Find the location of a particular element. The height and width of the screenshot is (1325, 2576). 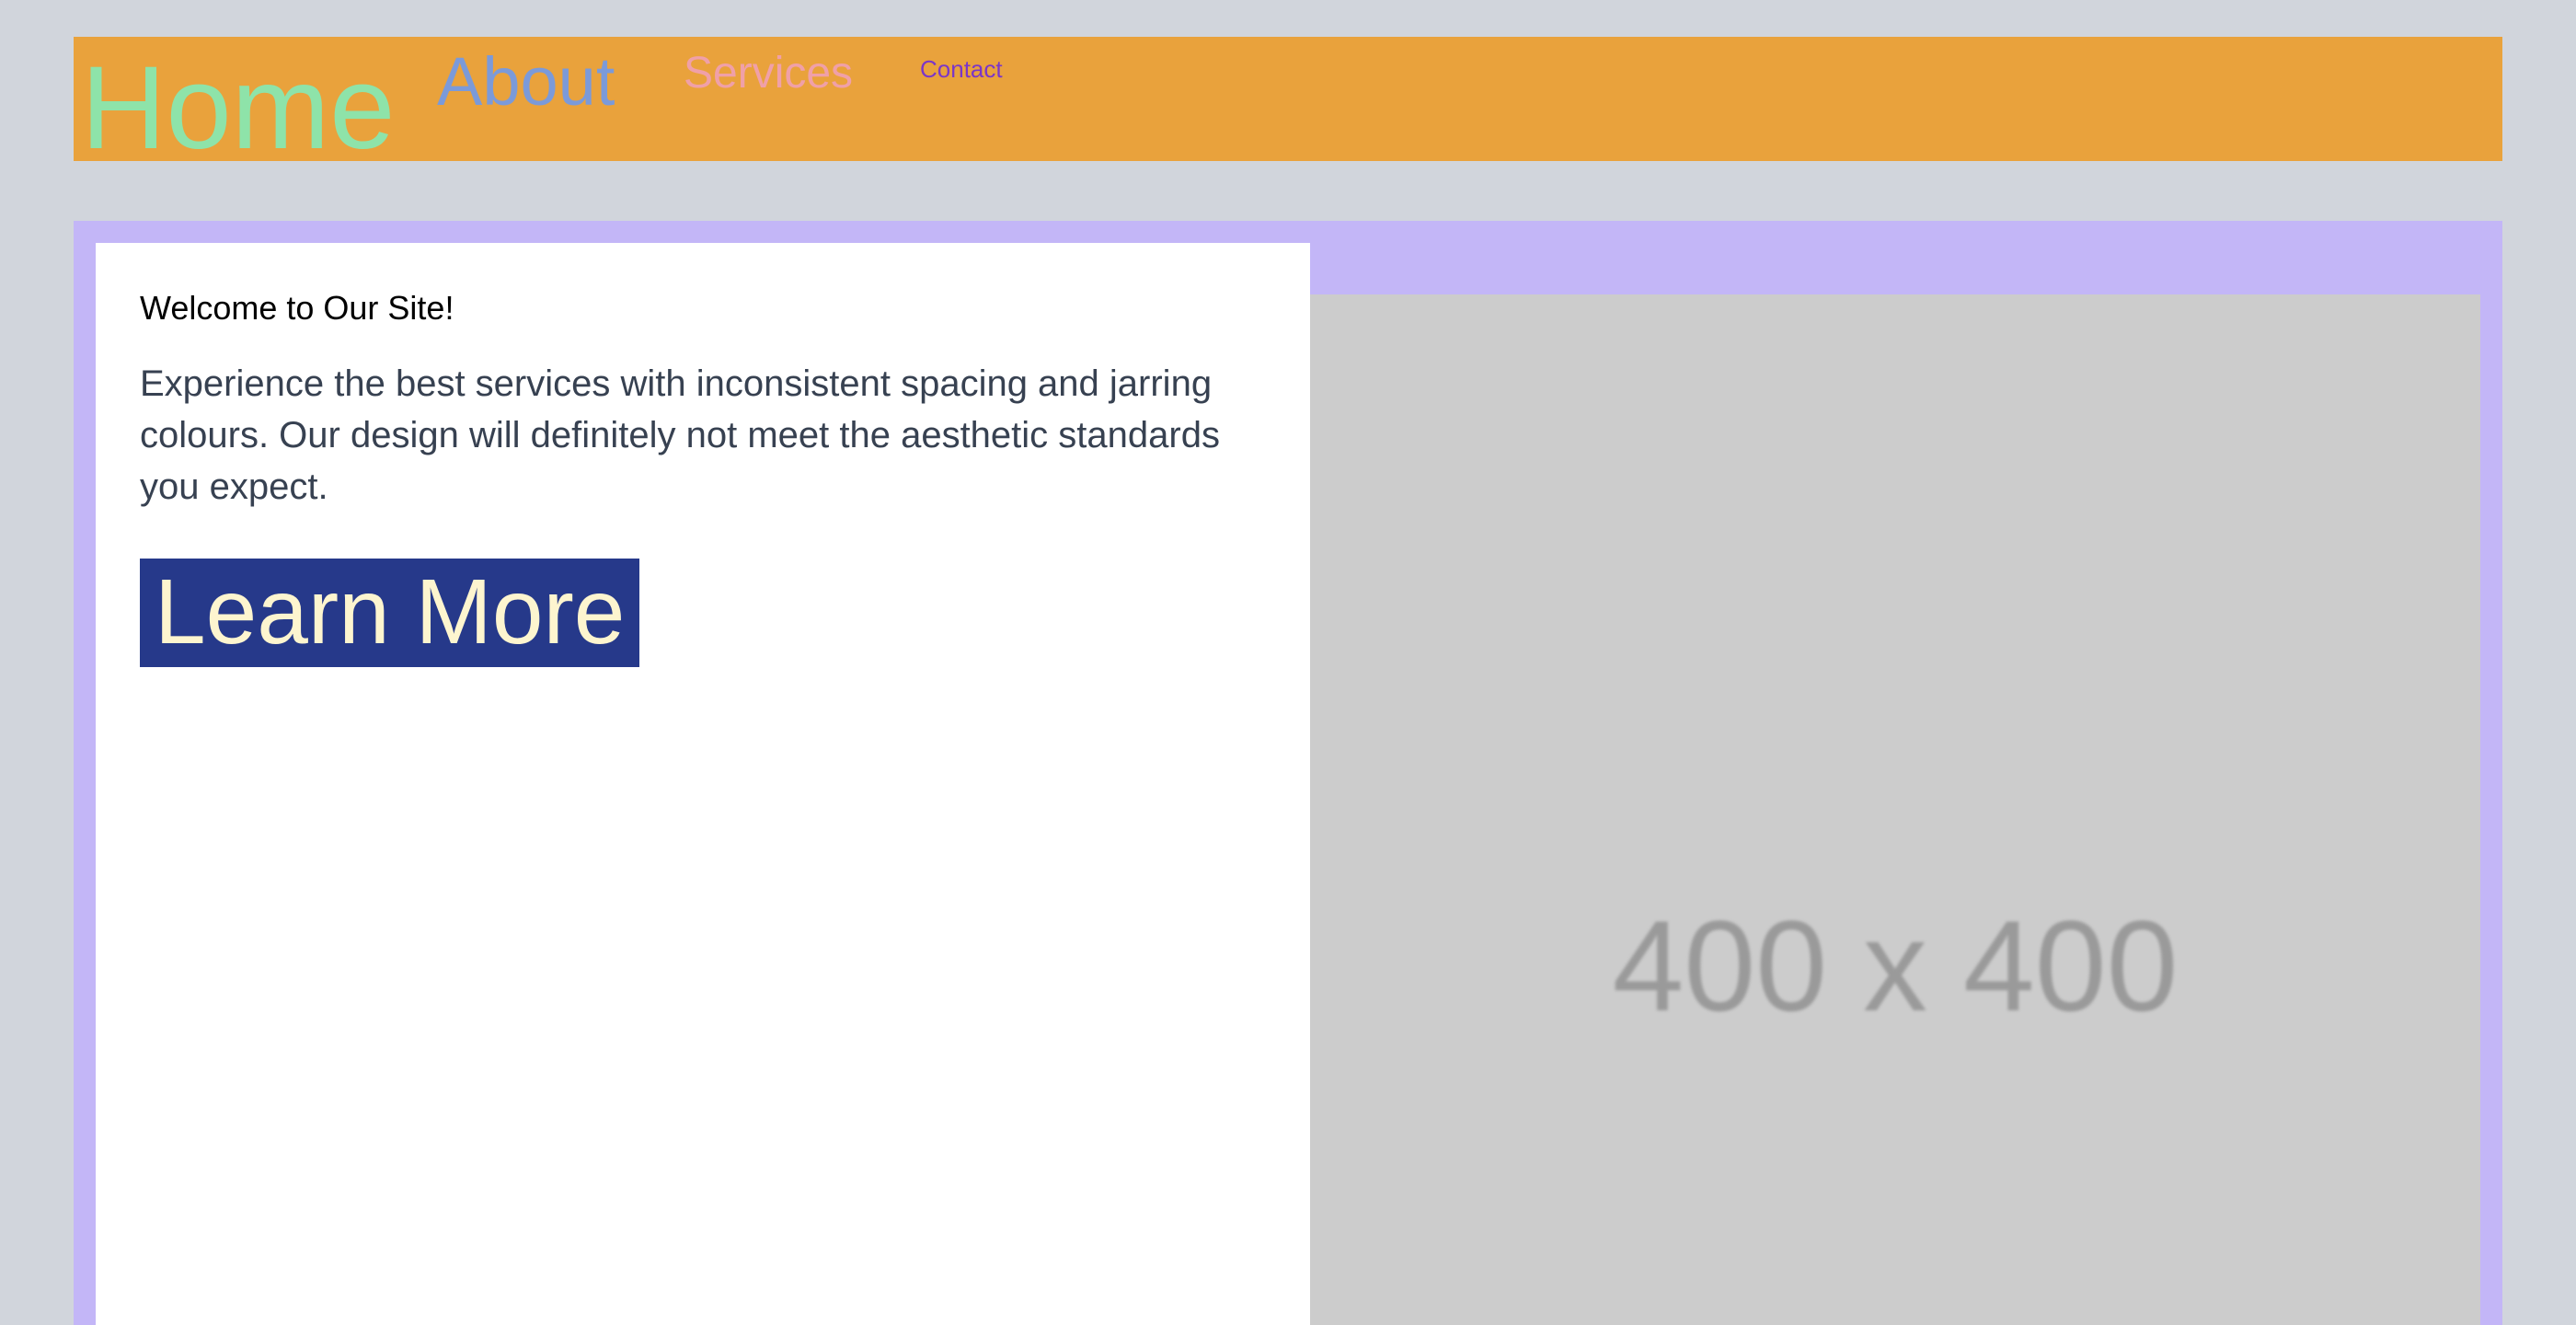

nav-link-services: Services is located at coordinates (768, 74).